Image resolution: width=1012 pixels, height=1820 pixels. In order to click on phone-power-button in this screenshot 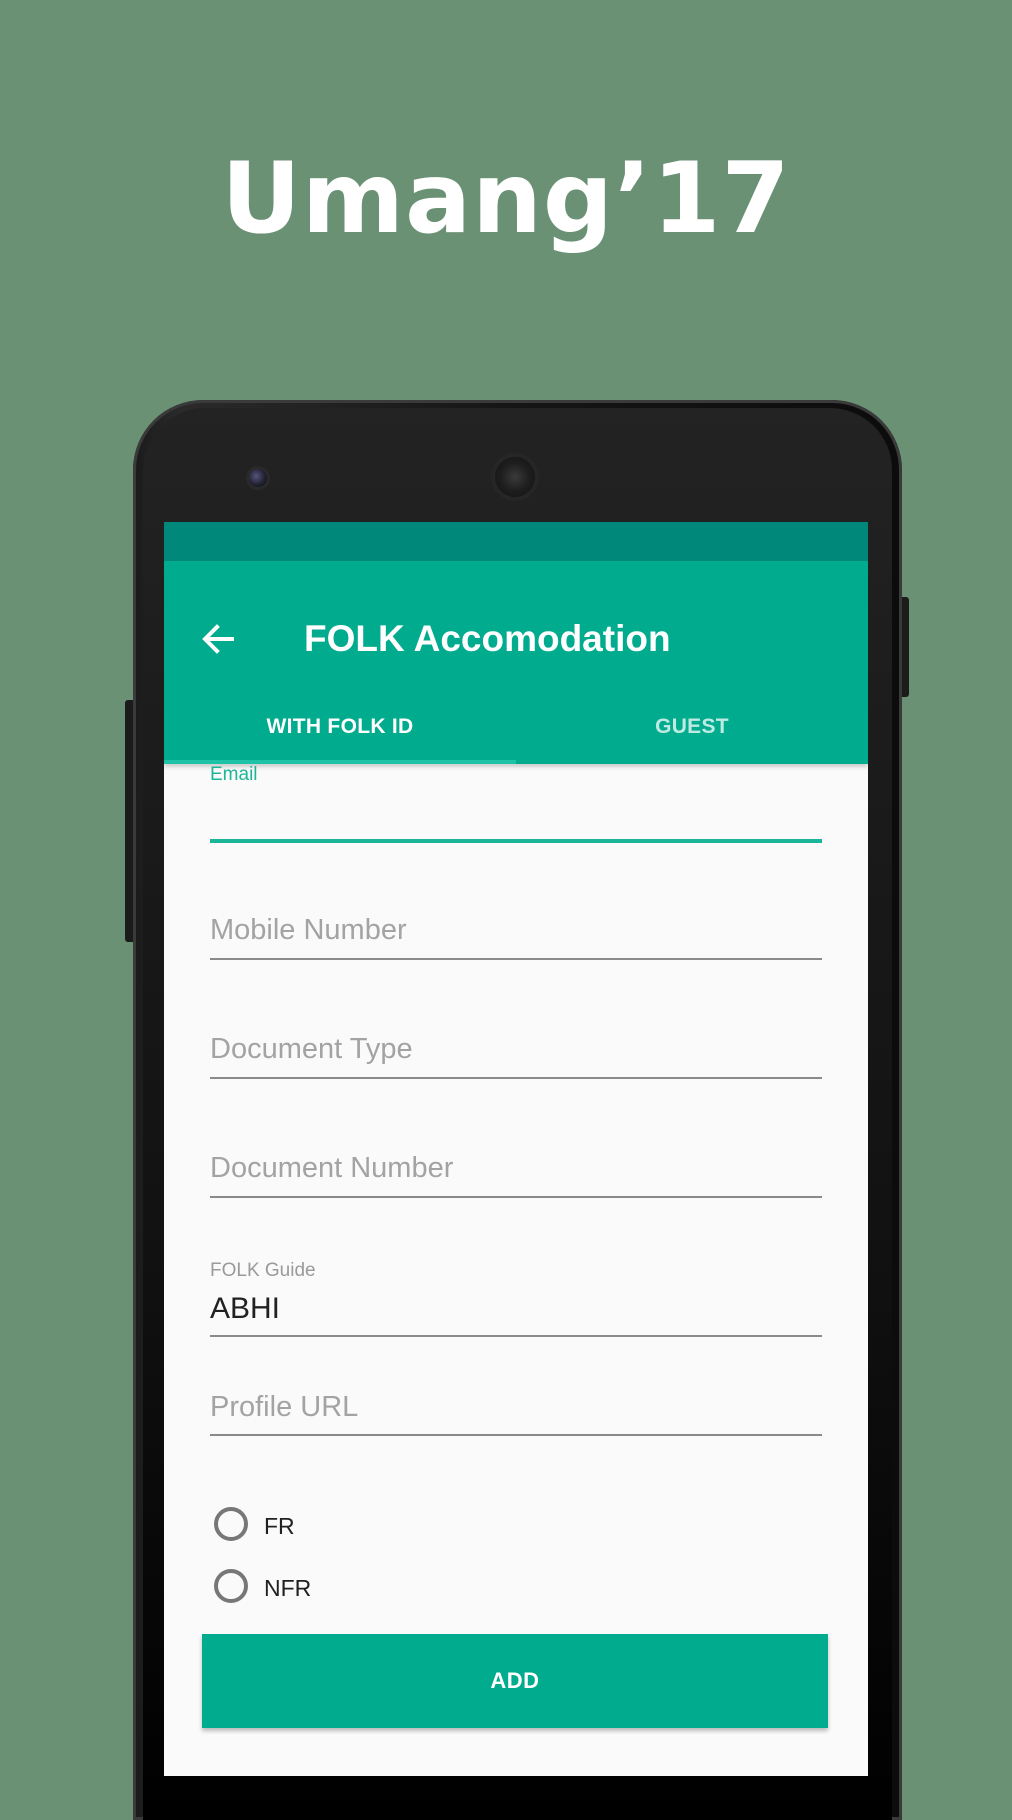, I will do `click(905, 647)`.